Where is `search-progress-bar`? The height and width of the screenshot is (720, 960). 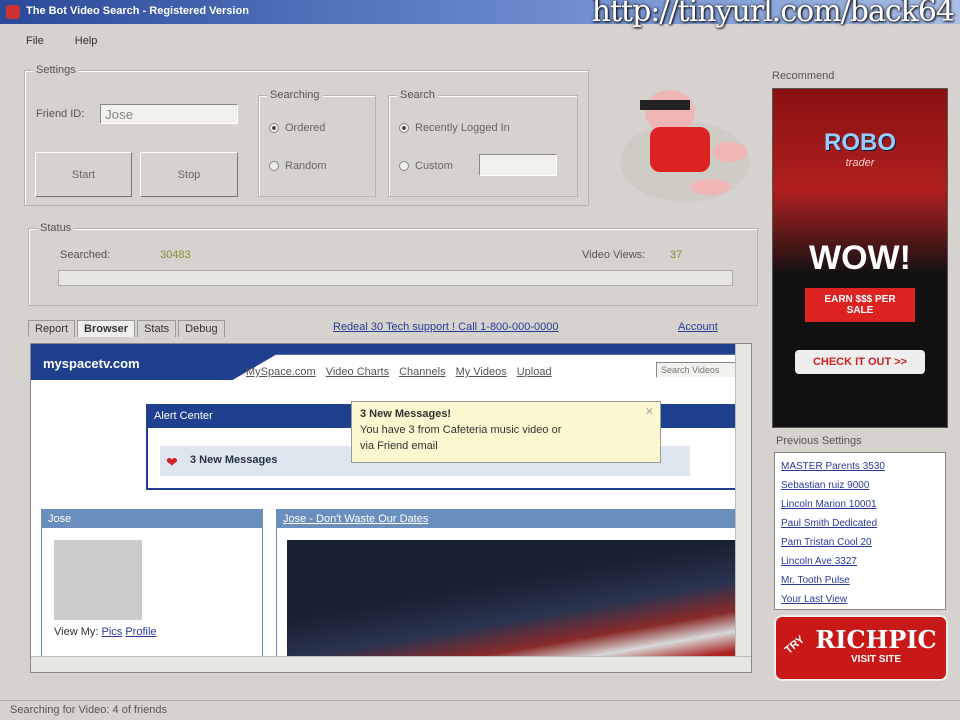 search-progress-bar is located at coordinates (395, 278).